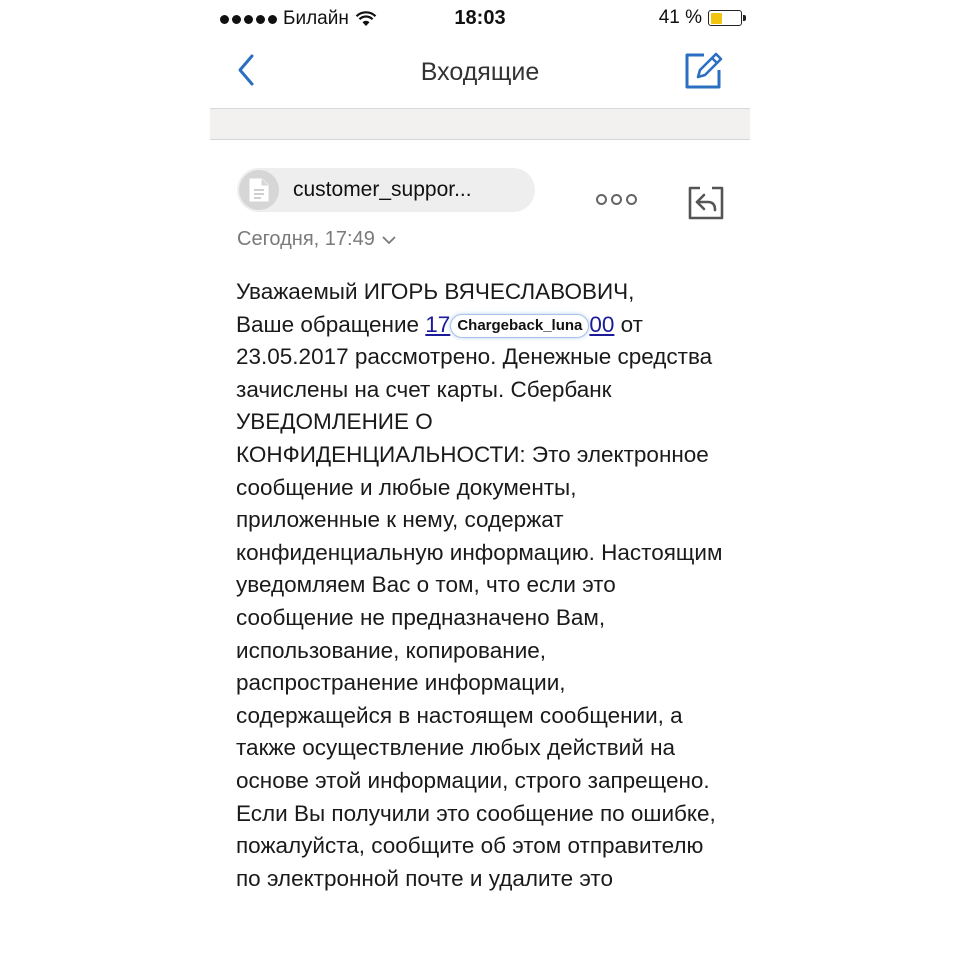 The width and height of the screenshot is (960, 960). I want to click on navigation-bar: Входящие, so click(480, 72).